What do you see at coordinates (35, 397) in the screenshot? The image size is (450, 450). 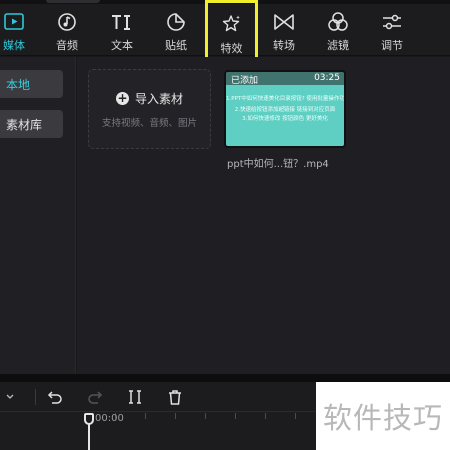 I see `divider` at bounding box center [35, 397].